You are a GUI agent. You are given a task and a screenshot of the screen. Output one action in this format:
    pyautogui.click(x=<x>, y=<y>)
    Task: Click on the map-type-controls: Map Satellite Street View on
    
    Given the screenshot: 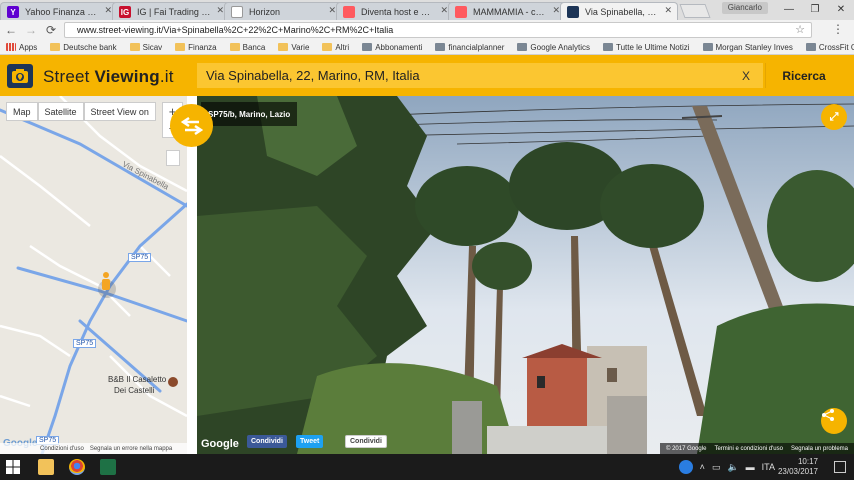 What is the action you would take?
    pyautogui.click(x=81, y=111)
    